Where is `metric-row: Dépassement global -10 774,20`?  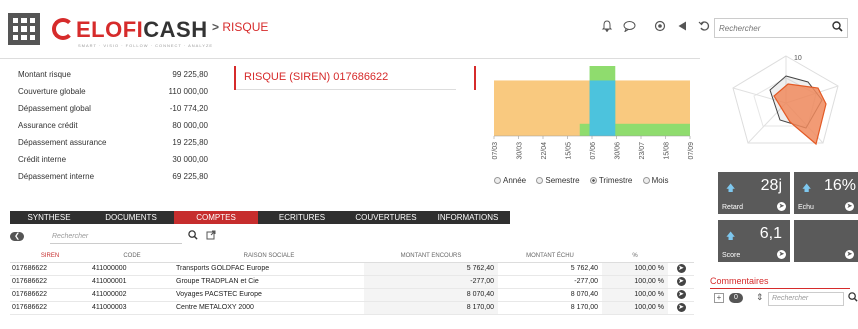
metric-row: Dépassement global -10 774,20 is located at coordinates (113, 108).